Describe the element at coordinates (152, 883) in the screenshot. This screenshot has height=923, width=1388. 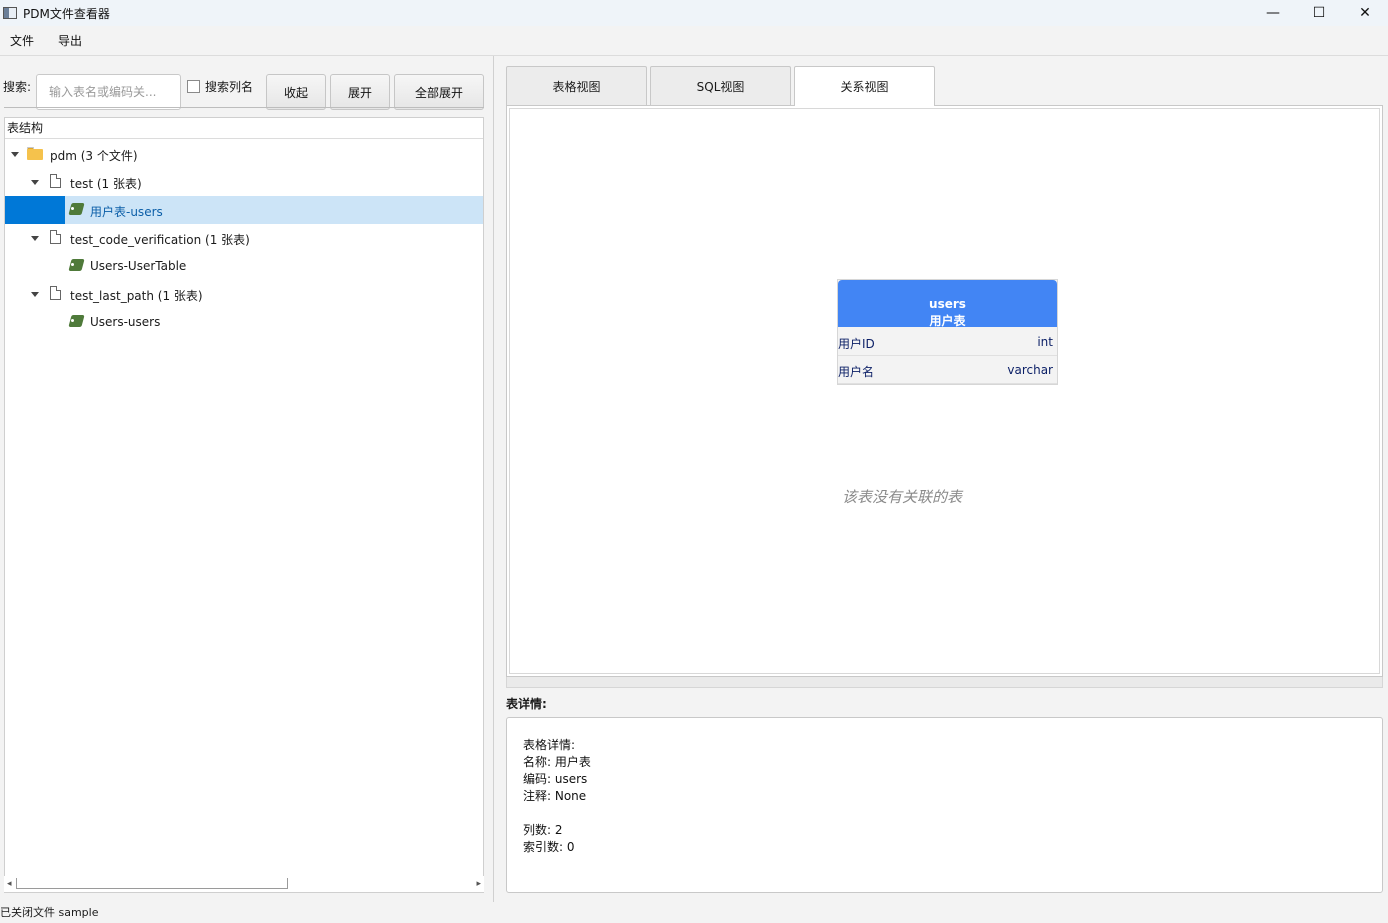
I see `scrollbar-thumb` at that location.